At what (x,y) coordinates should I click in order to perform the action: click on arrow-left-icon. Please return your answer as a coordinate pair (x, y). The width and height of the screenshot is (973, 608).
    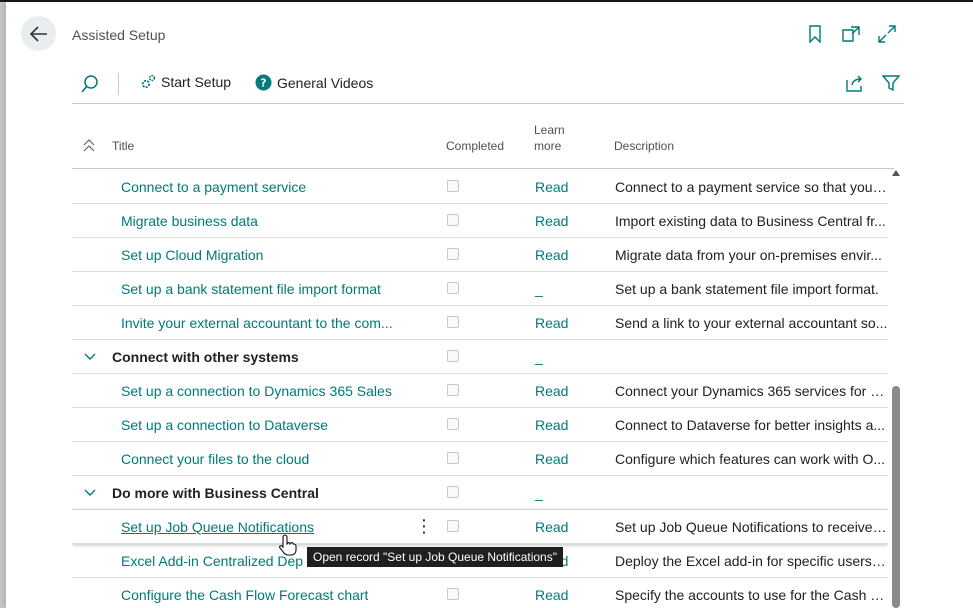
    Looking at the image, I should click on (38, 33).